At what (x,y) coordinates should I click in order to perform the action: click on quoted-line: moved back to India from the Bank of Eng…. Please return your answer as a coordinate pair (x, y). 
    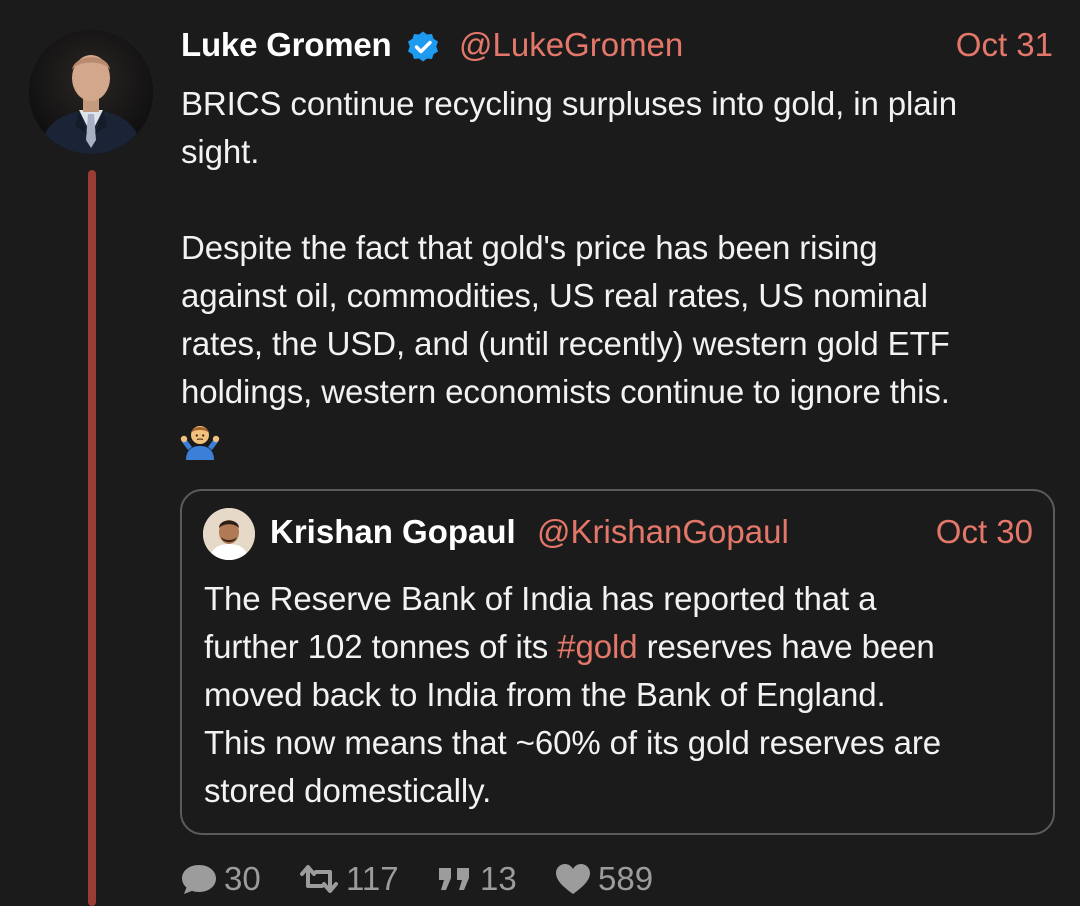
    Looking at the image, I should click on (545, 694).